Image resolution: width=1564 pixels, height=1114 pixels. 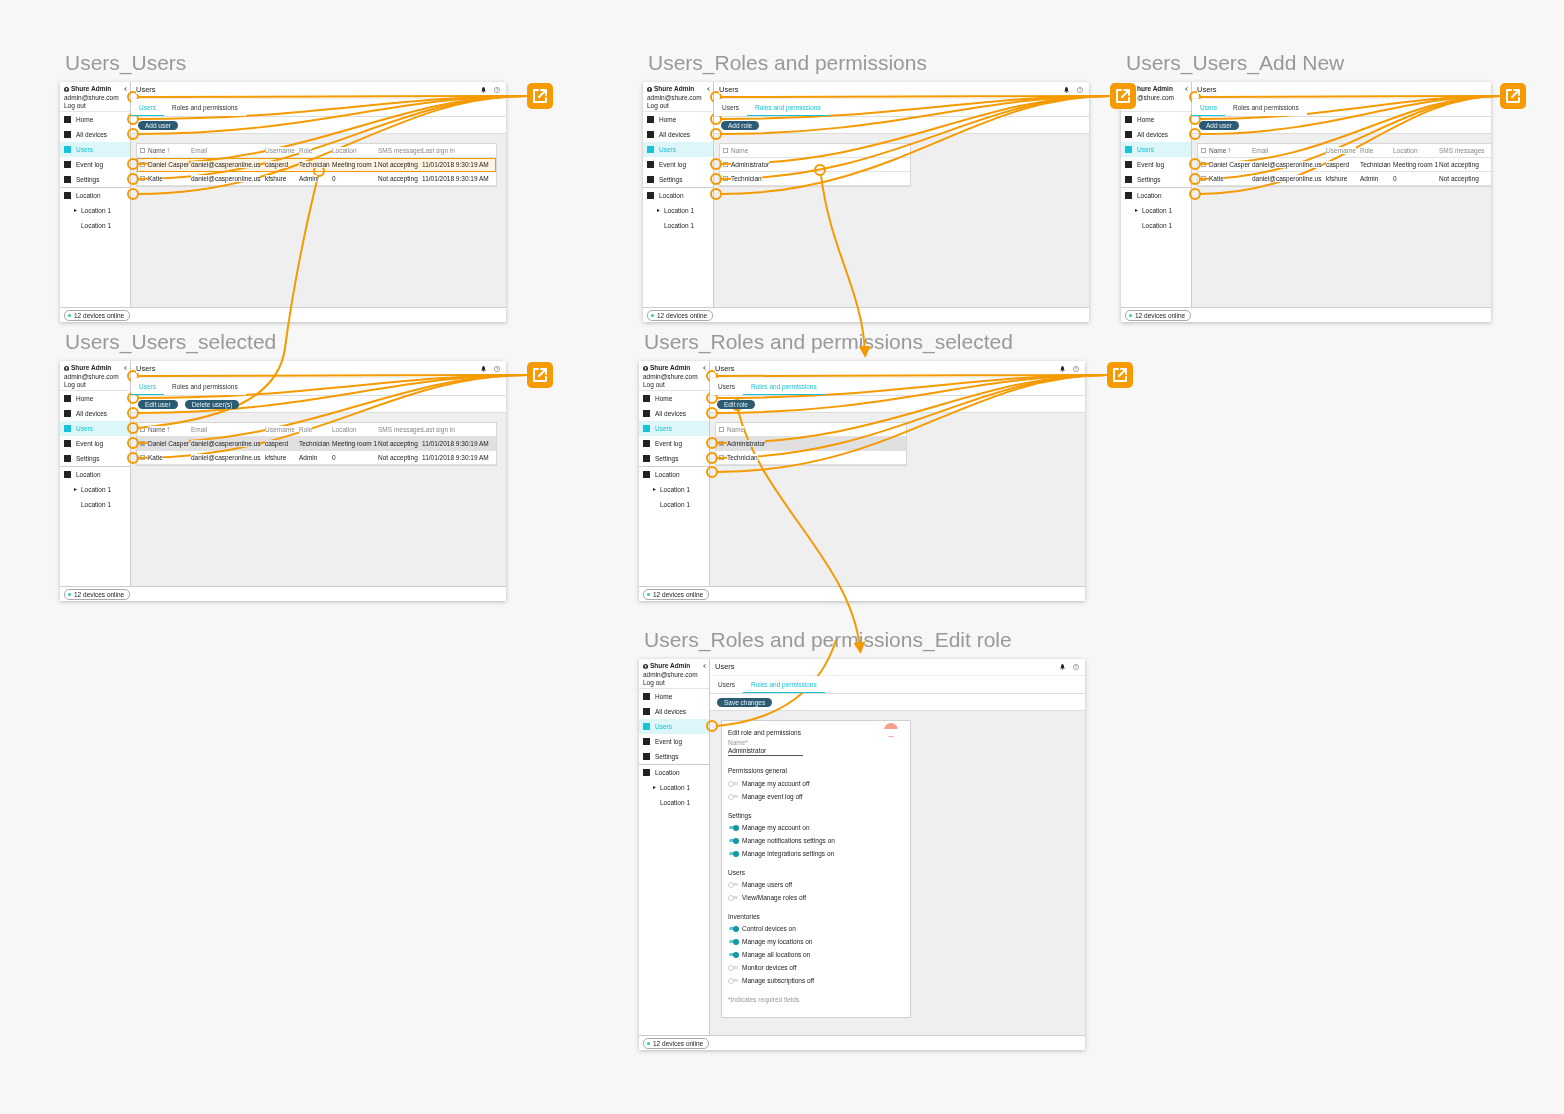 What do you see at coordinates (787, 63) in the screenshot?
I see `screen-title: Users_Roles and permissions` at bounding box center [787, 63].